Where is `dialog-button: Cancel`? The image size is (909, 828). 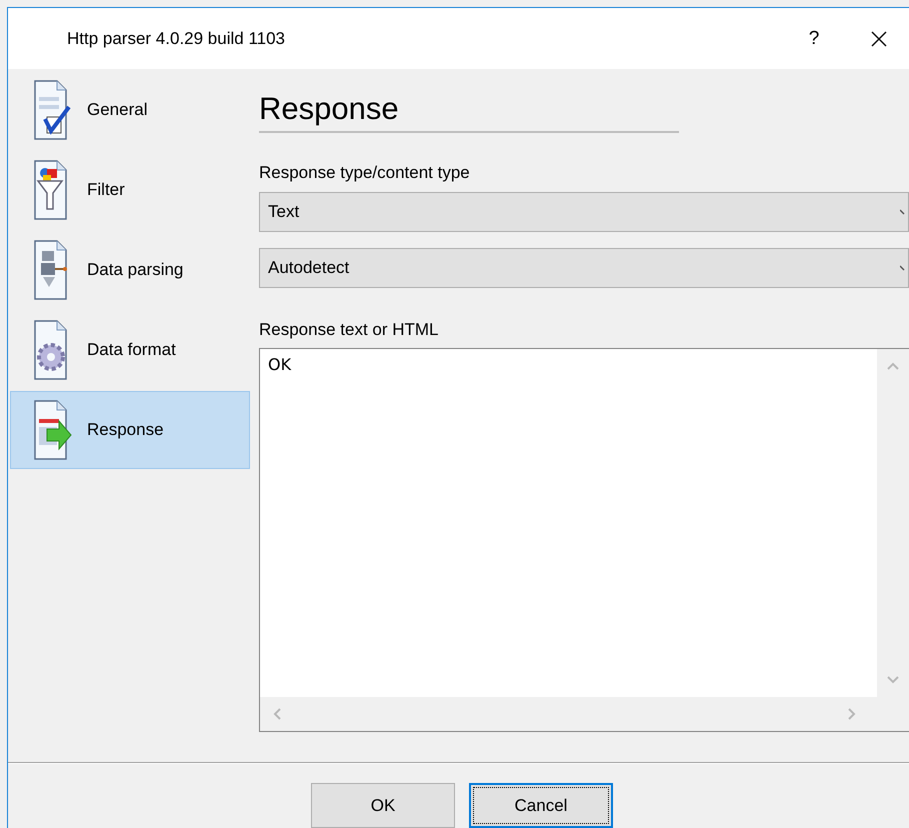 dialog-button: Cancel is located at coordinates (541, 805).